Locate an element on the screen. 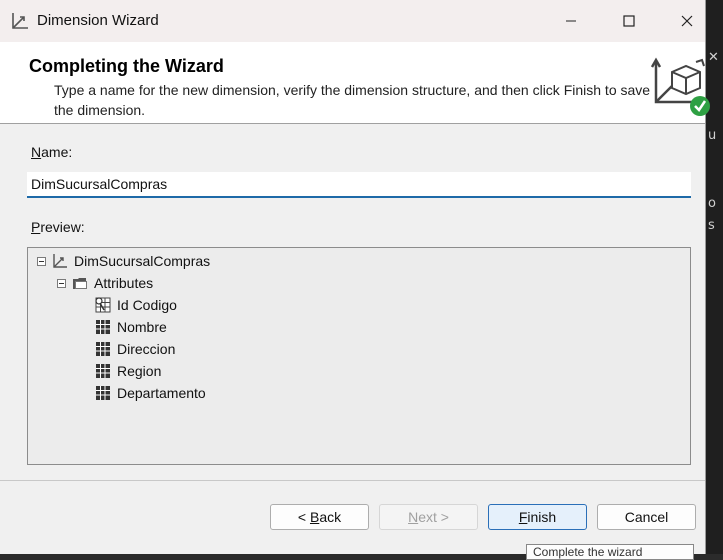 Image resolution: width=723 pixels, height=560 pixels. finish-button: Finish is located at coordinates (537, 517).